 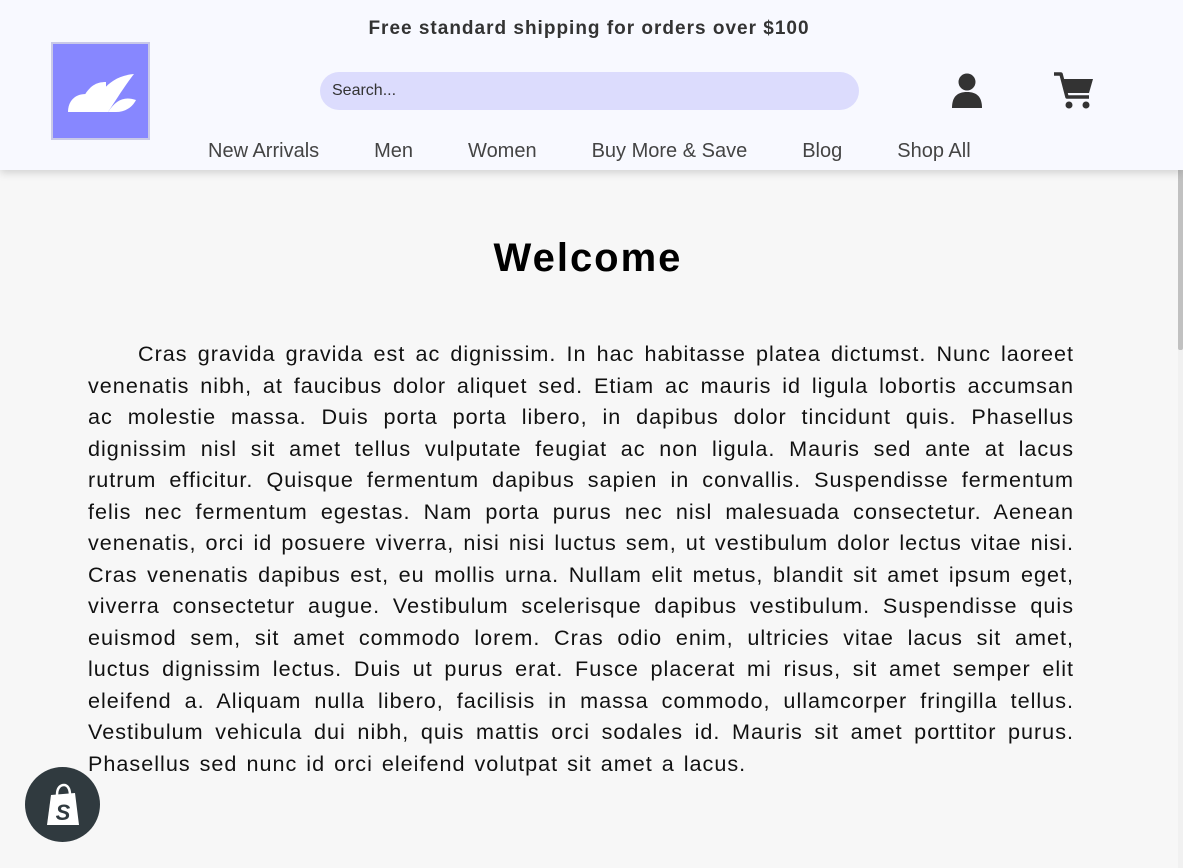 What do you see at coordinates (263, 151) in the screenshot?
I see `nav-item-new-arrivals: New Arrivals` at bounding box center [263, 151].